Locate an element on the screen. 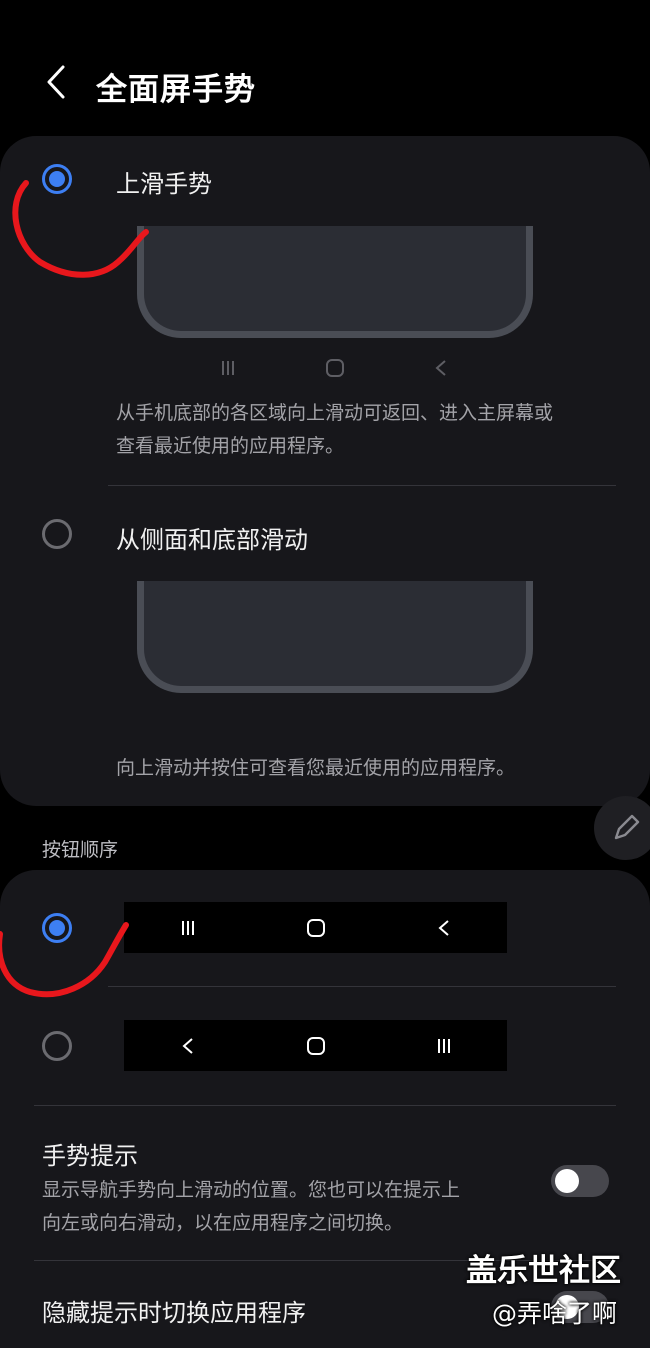 Image resolution: width=650 pixels, height=1348 pixels. red-annotation-scribble is located at coordinates (74, 589).